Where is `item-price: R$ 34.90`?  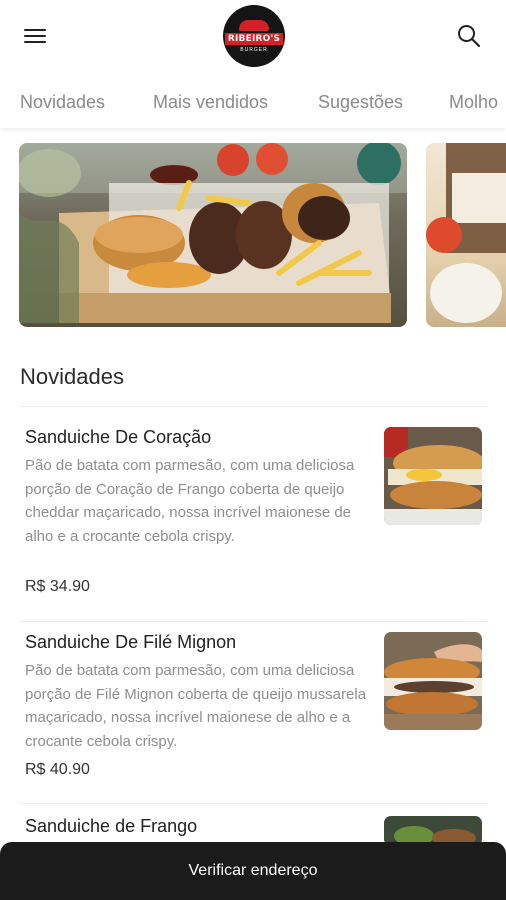
item-price: R$ 34.90 is located at coordinates (57, 586).